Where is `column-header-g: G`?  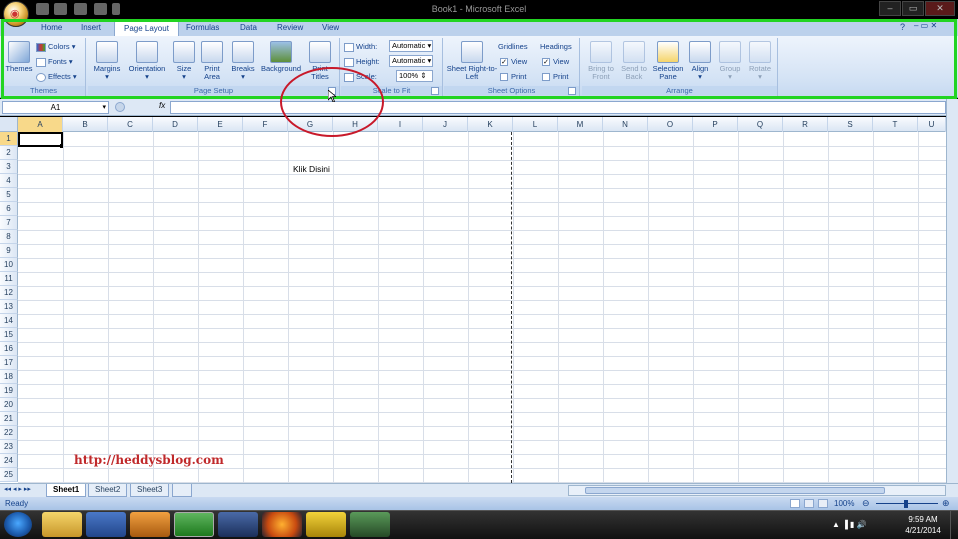
column-header-g: G is located at coordinates (310, 124).